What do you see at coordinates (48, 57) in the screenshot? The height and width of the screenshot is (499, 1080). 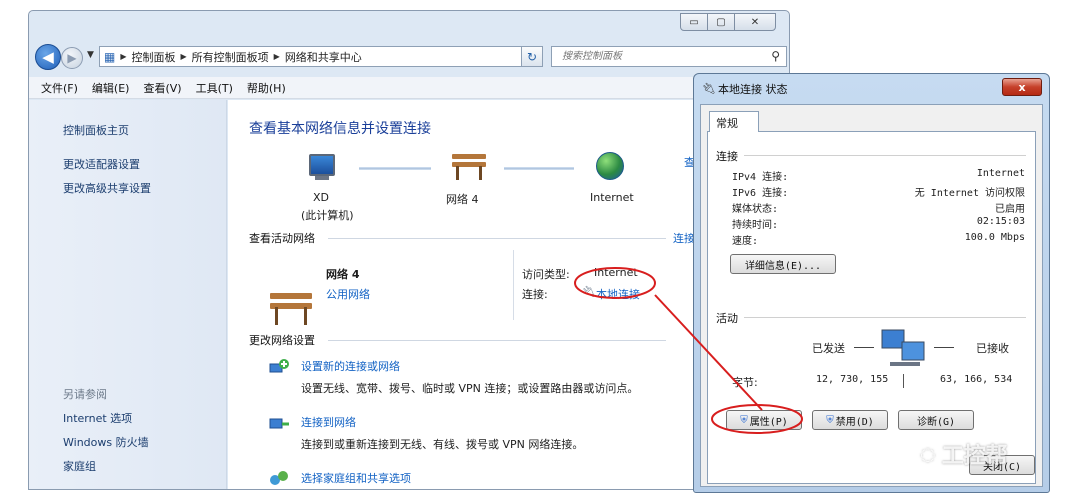 I see `back-arrow-icon: ◀` at bounding box center [48, 57].